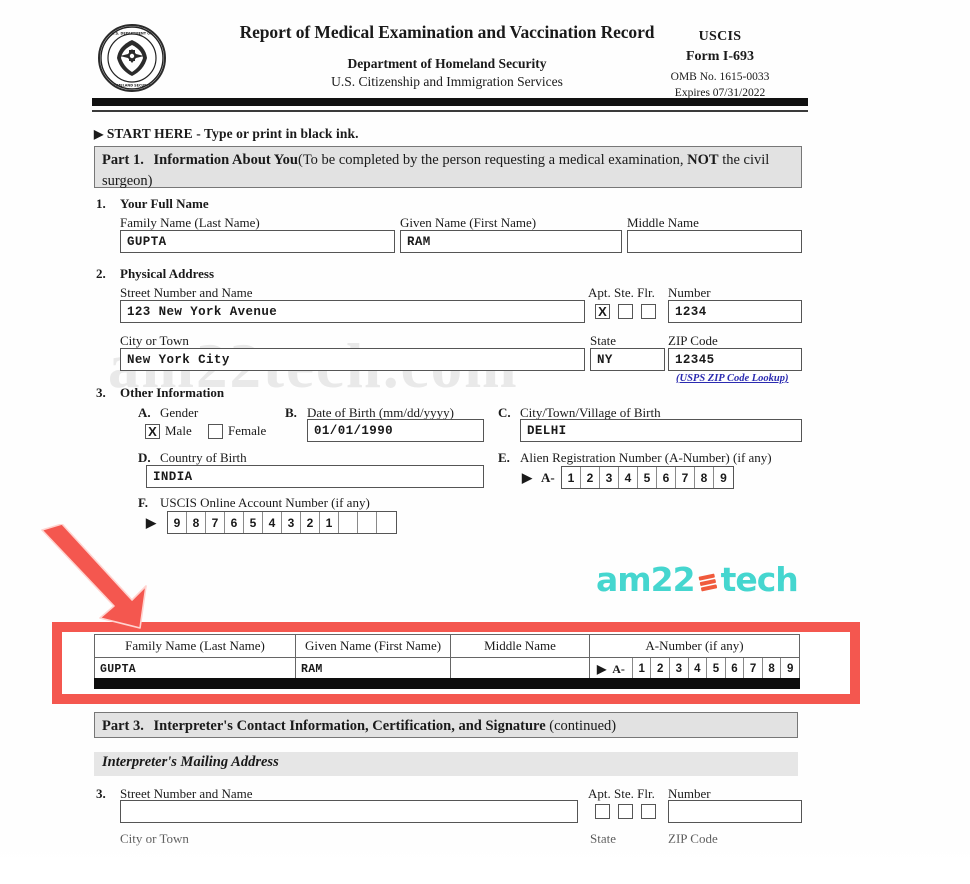 This screenshot has width=970, height=884. Describe the element at coordinates (177, 522) in the screenshot. I see `uscis-account-digit-1: 9` at that location.